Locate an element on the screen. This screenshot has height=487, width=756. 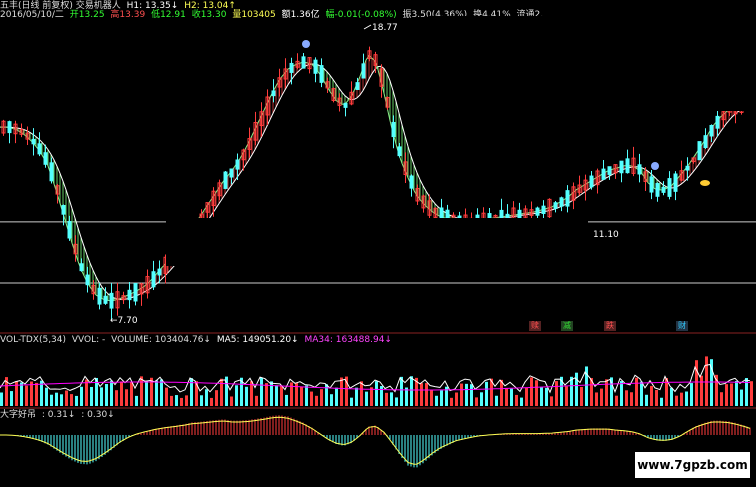
volume-ma34: MA34: 163488.94↓ is located at coordinates (348, 340).